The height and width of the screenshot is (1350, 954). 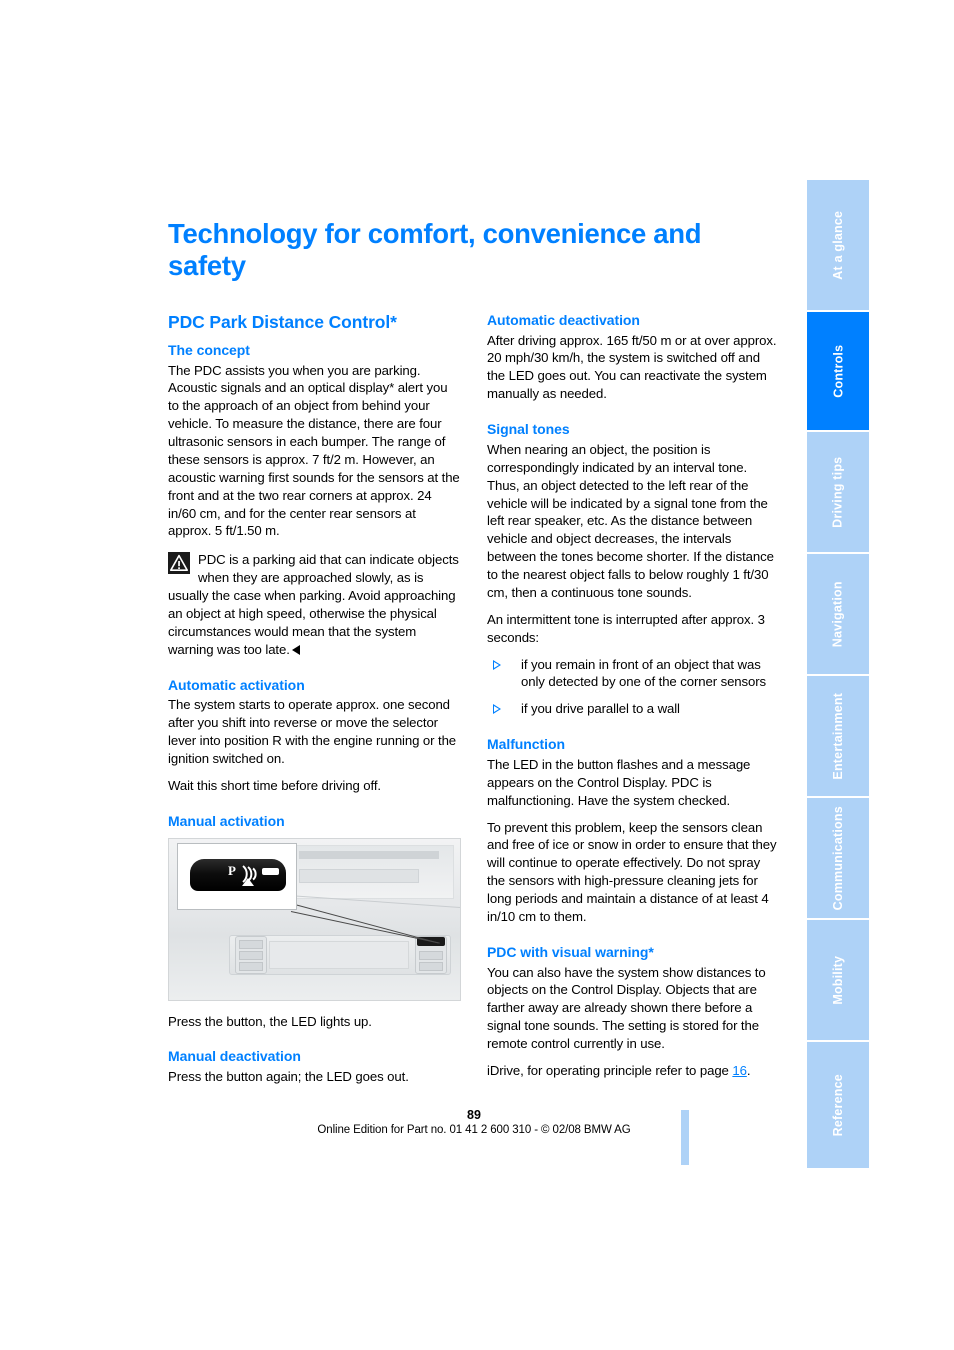 I want to click on callout-detail-box: P, so click(x=237, y=876).